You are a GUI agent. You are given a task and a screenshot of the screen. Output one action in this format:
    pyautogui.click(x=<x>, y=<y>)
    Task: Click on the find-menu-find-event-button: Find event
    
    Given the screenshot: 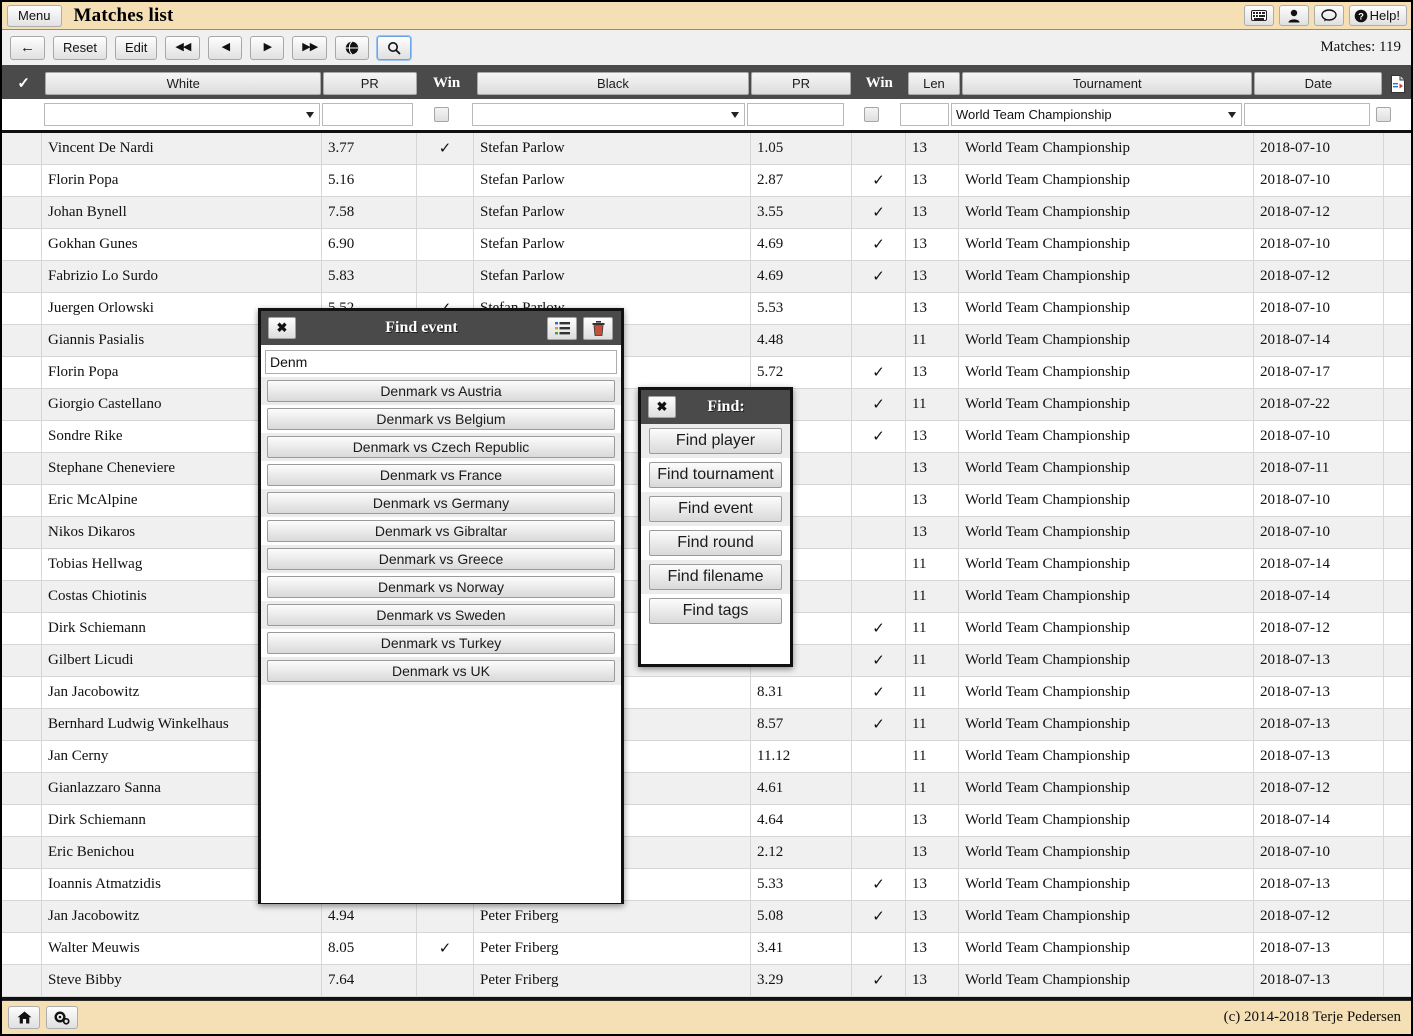 What is the action you would take?
    pyautogui.click(x=715, y=509)
    